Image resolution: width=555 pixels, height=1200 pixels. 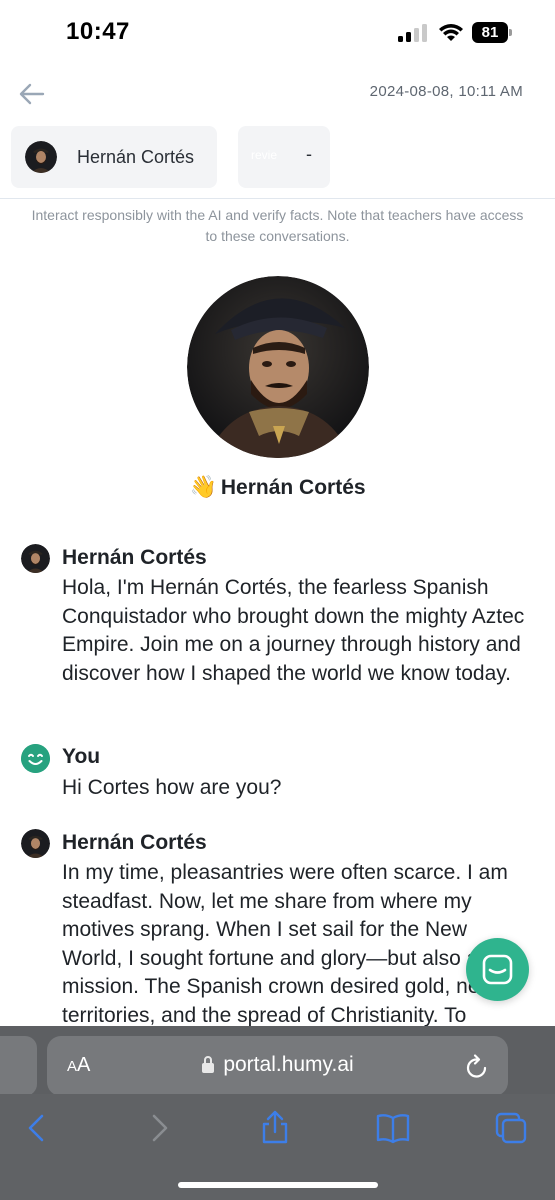 I want to click on hero-title: 👋 Hernán Cortés, so click(x=277, y=487).